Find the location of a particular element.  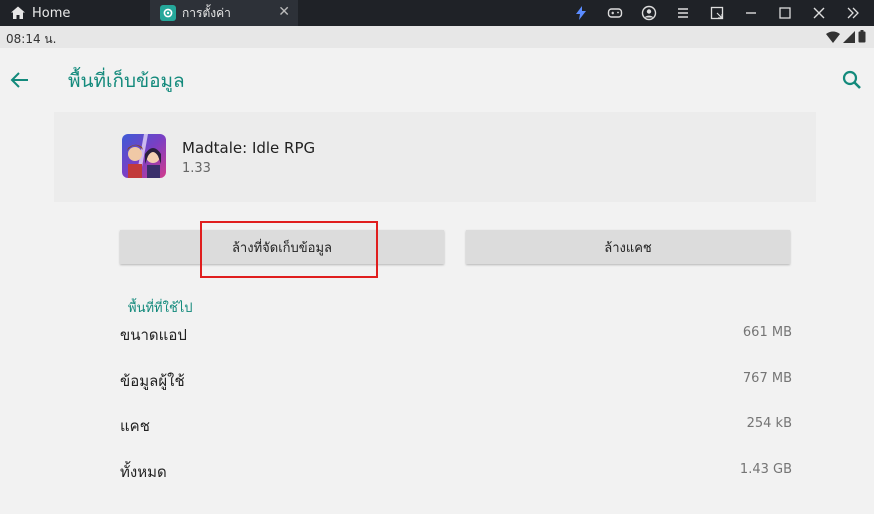

row-label: ข้อมูลผู้ใช้ is located at coordinates (152, 381).